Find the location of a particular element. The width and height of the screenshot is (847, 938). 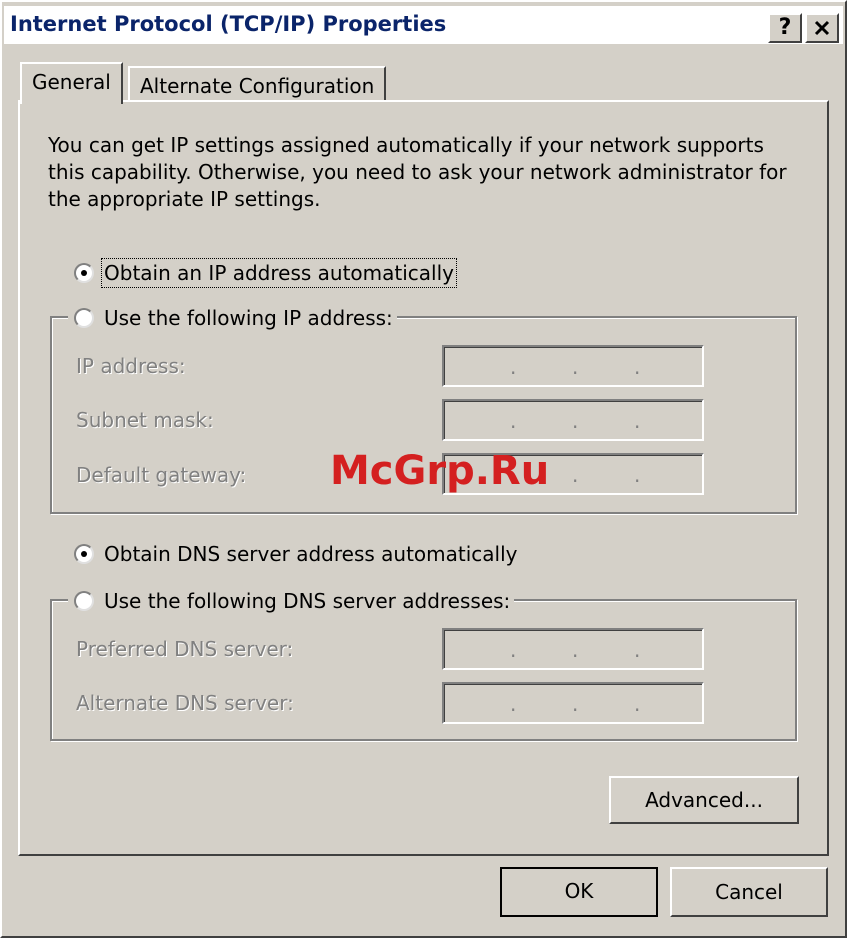

use-following-ip-label: Use the following IP address: is located at coordinates (248, 318).